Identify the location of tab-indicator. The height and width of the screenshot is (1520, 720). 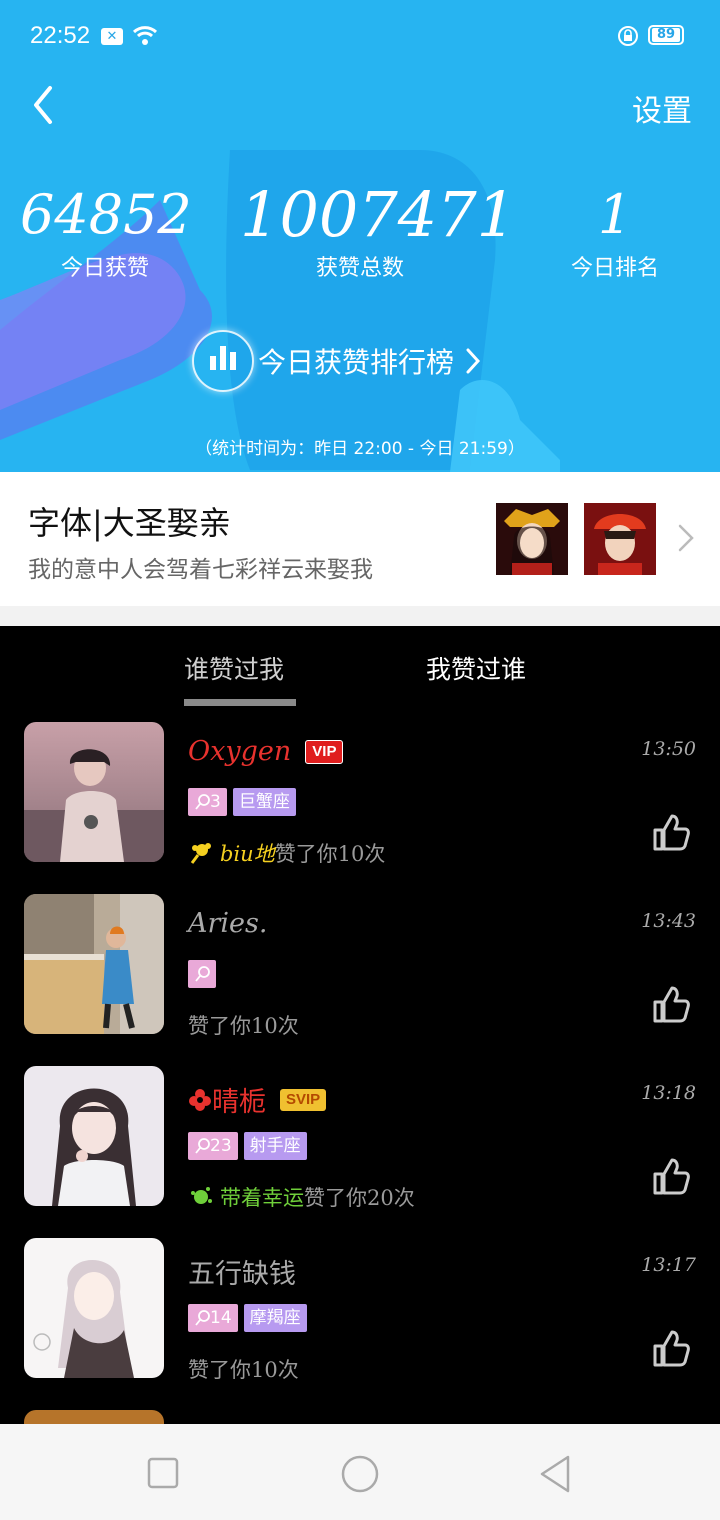
(240, 702).